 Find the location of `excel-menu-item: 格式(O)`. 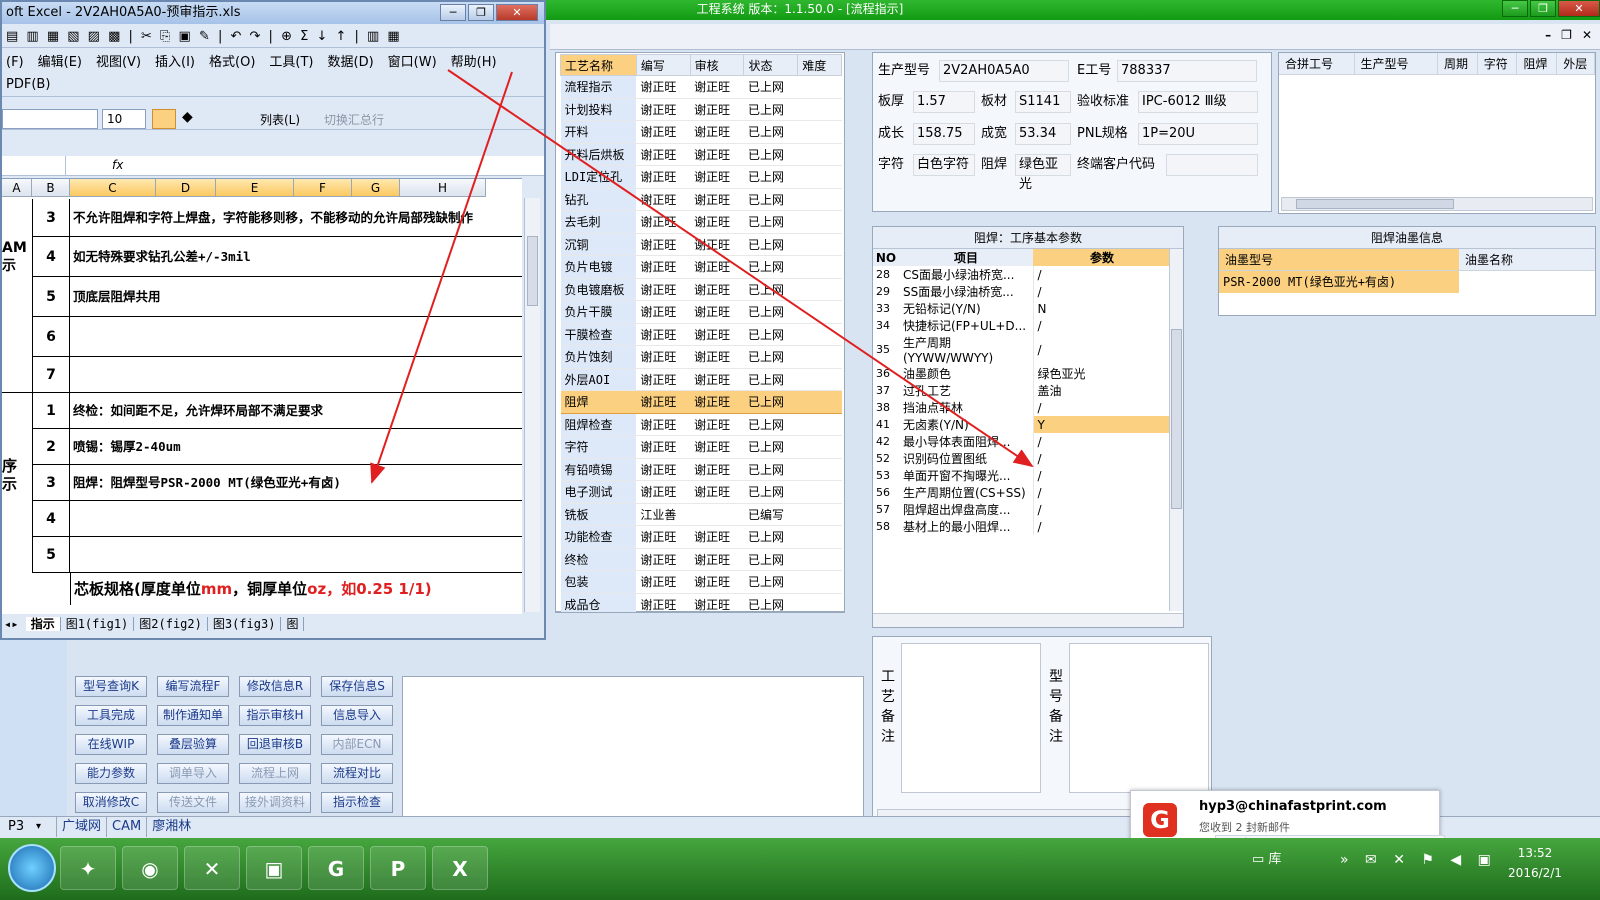

excel-menu-item: 格式(O) is located at coordinates (232, 63).